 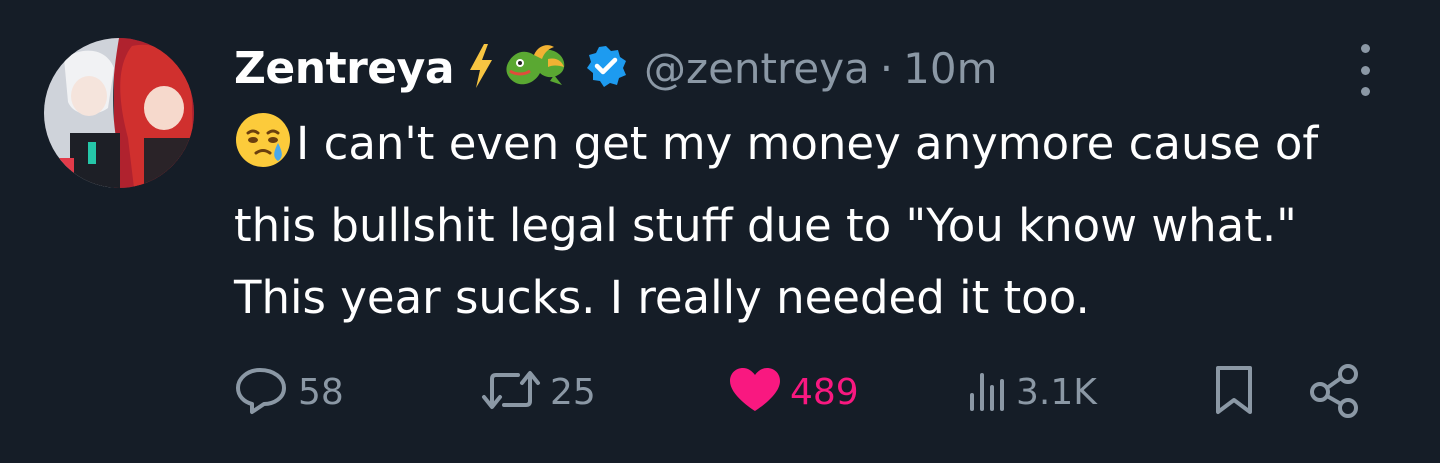 I want to click on reply-button: 58, so click(x=288, y=392).